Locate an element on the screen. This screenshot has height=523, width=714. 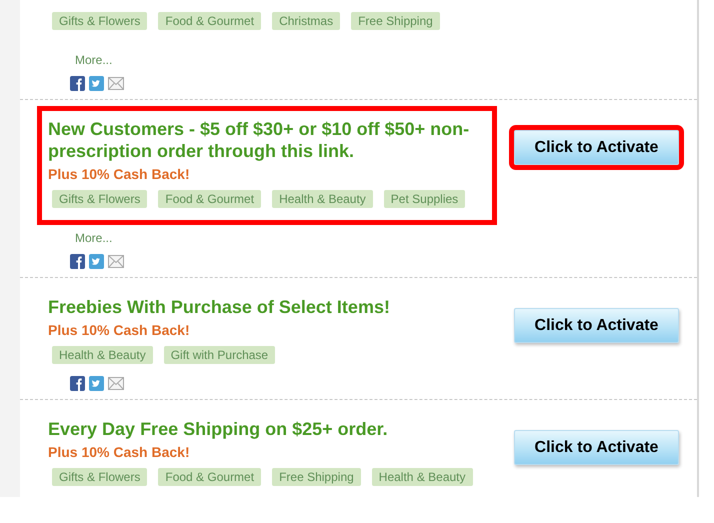
category-tag: Gift with Purchase is located at coordinates (220, 355).